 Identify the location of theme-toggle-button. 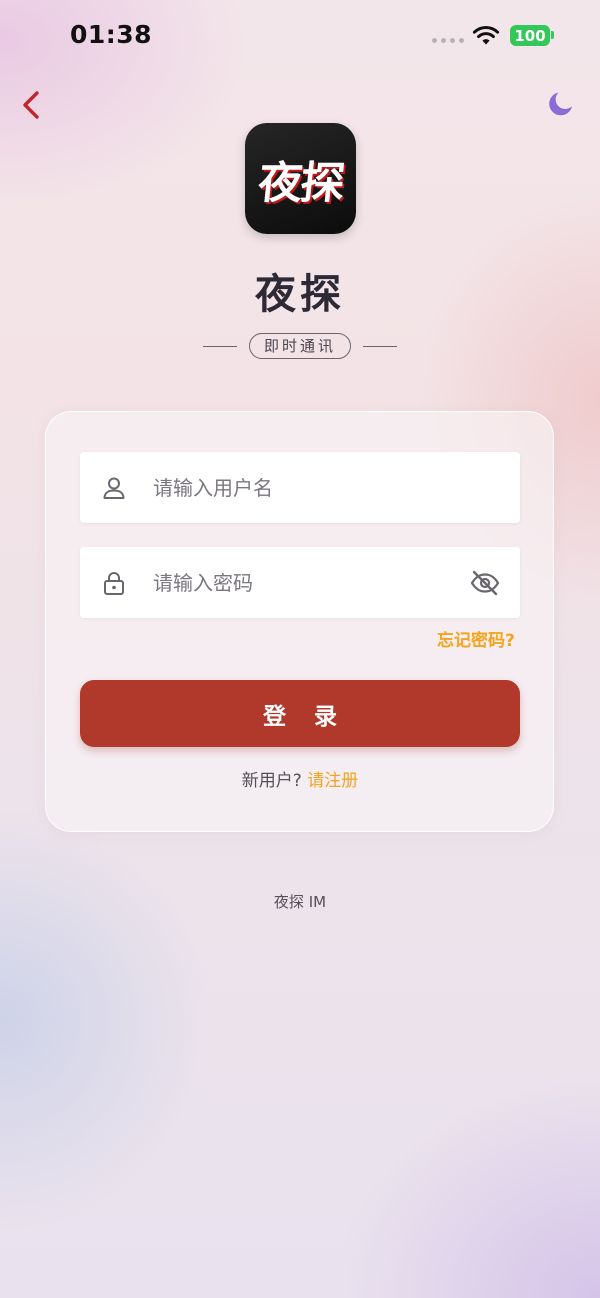
(560, 104).